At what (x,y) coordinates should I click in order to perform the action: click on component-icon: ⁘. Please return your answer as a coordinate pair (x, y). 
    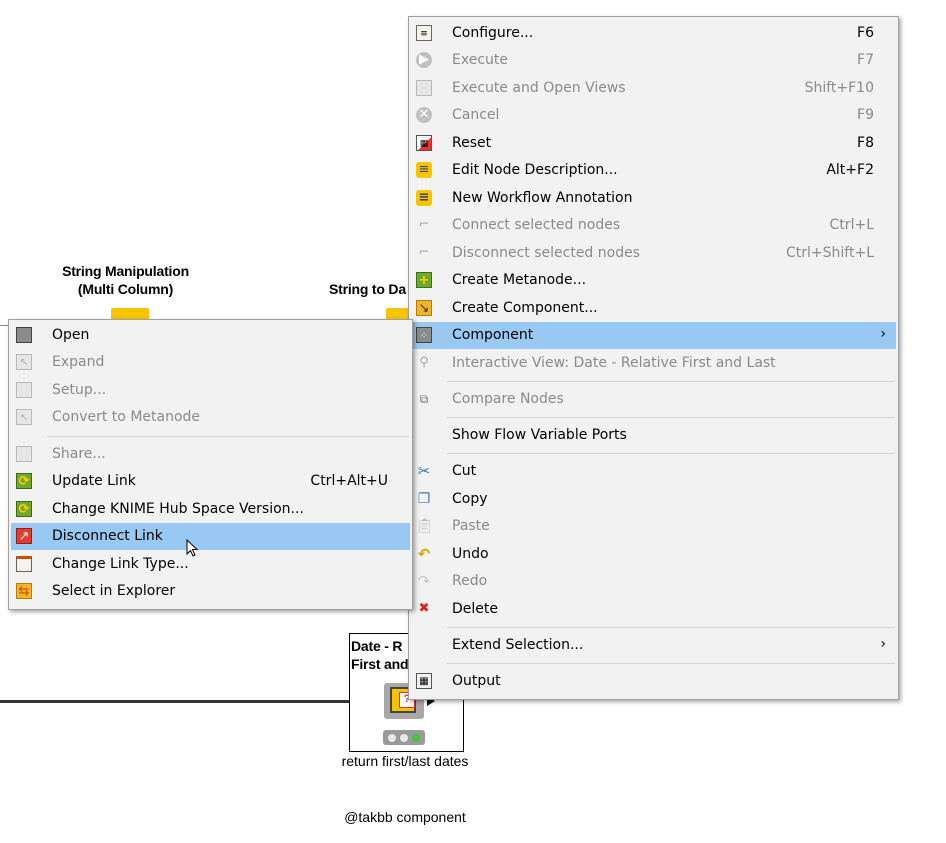
    Looking at the image, I should click on (424, 335).